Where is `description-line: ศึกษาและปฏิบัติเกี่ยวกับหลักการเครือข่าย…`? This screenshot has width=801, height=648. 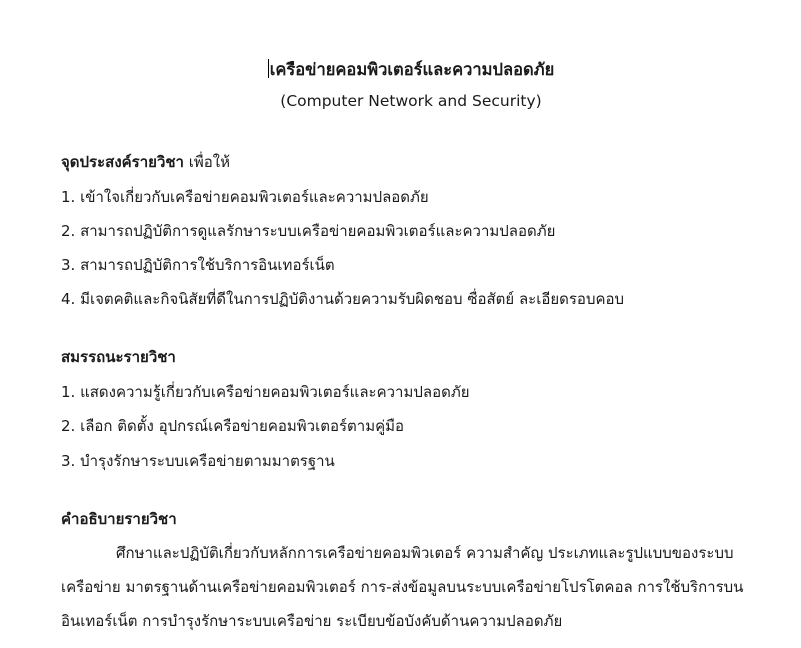 description-line: ศึกษาและปฏิบัติเกี่ยวกับหลักการเครือข่าย… is located at coordinates (425, 553).